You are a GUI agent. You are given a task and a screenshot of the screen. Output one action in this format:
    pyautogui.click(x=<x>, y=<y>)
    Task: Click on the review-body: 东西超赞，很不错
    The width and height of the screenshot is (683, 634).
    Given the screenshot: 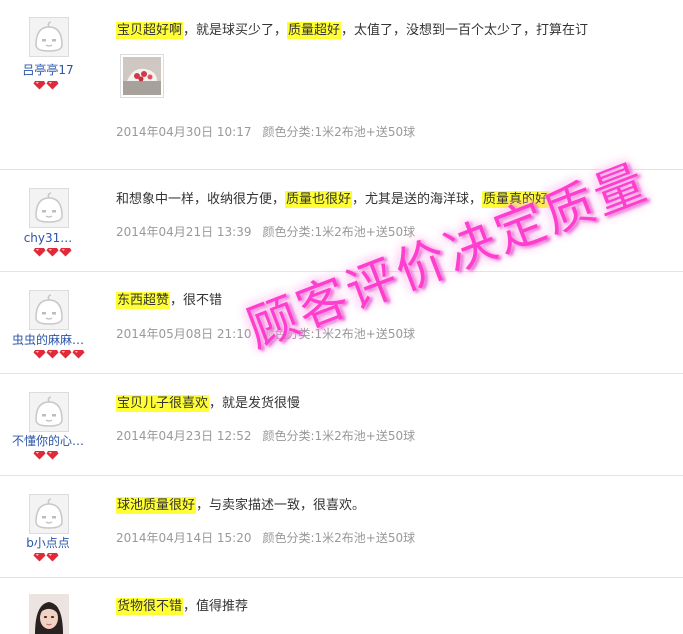 What is the action you would take?
    pyautogui.click(x=396, y=301)
    